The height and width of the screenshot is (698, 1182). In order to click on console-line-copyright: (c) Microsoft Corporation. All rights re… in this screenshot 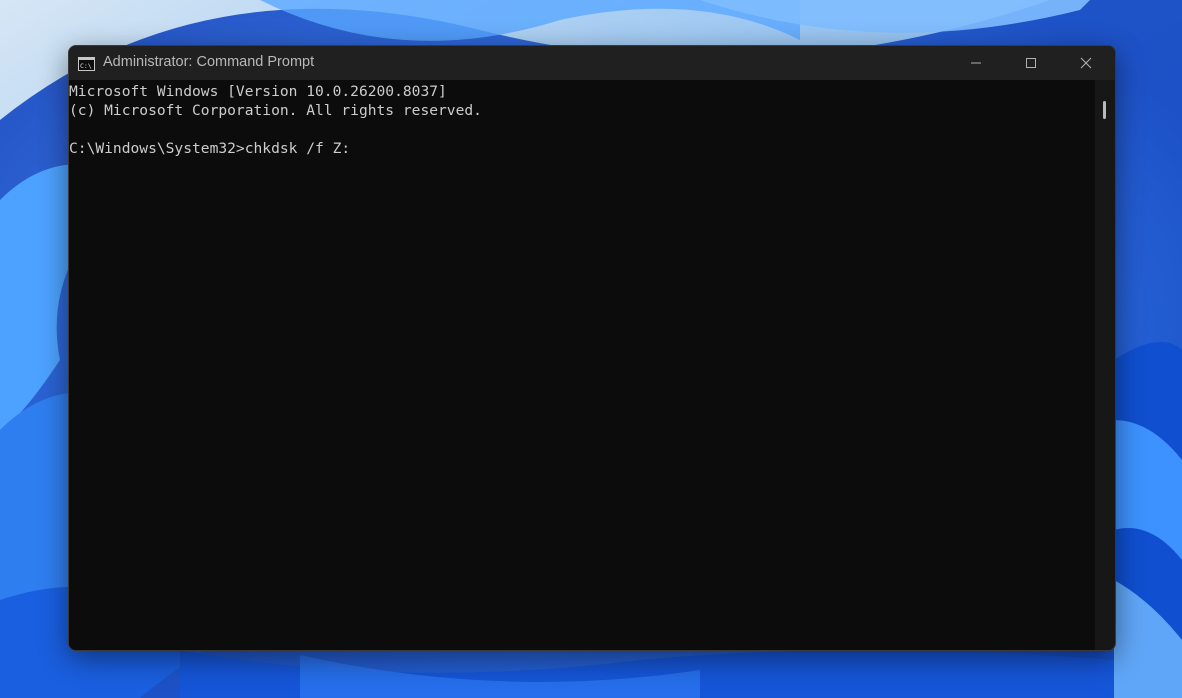, I will do `click(275, 110)`.